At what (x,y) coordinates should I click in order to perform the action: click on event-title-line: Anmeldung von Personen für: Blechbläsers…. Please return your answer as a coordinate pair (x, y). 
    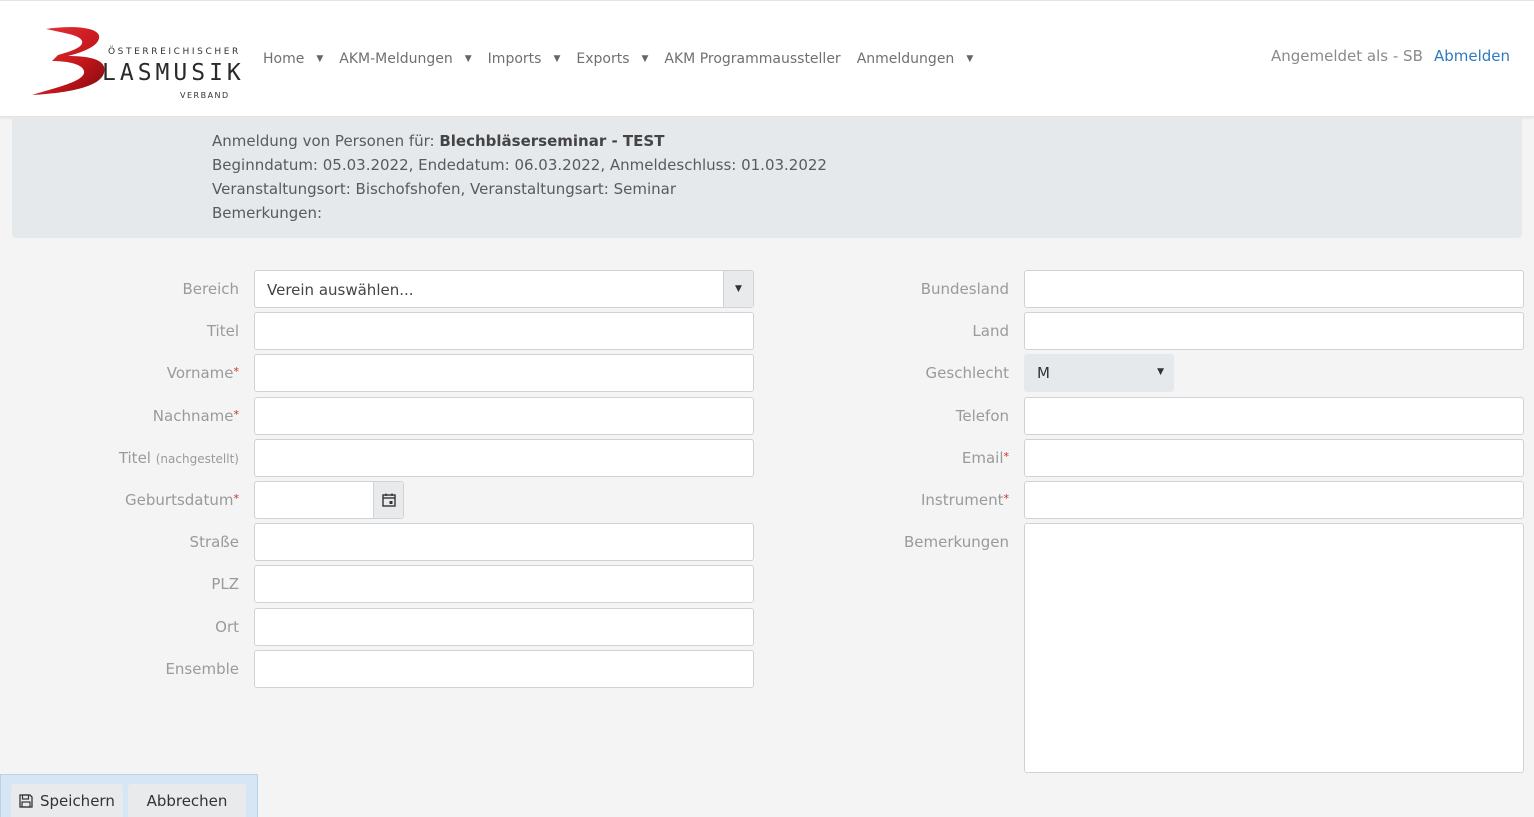
    Looking at the image, I should click on (438, 141).